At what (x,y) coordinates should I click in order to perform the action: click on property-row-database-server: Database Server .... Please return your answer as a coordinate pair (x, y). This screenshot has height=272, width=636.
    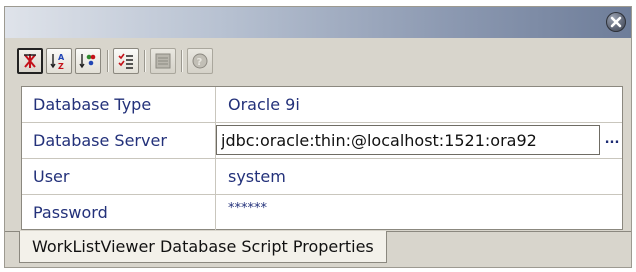
    Looking at the image, I should click on (322, 141).